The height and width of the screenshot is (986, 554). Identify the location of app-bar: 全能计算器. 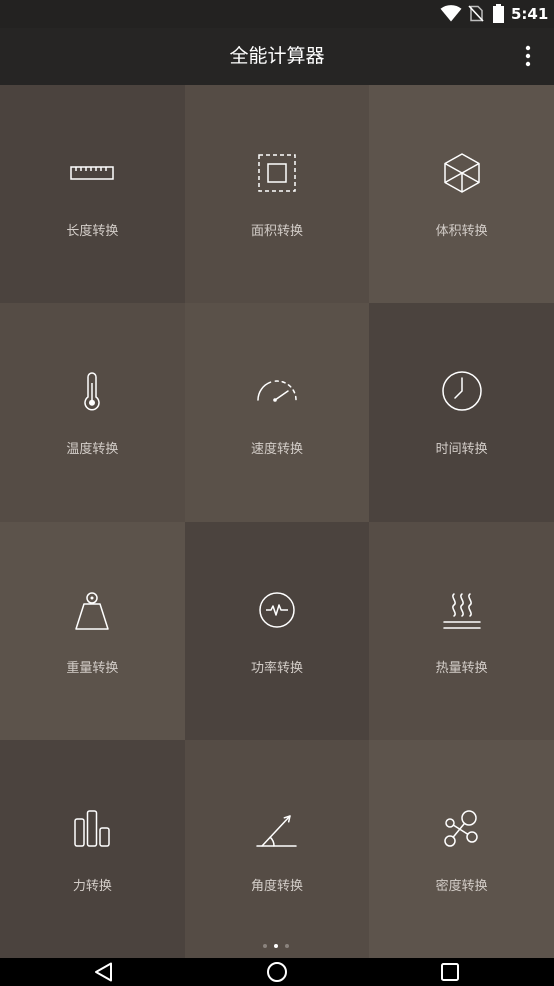
(277, 56).